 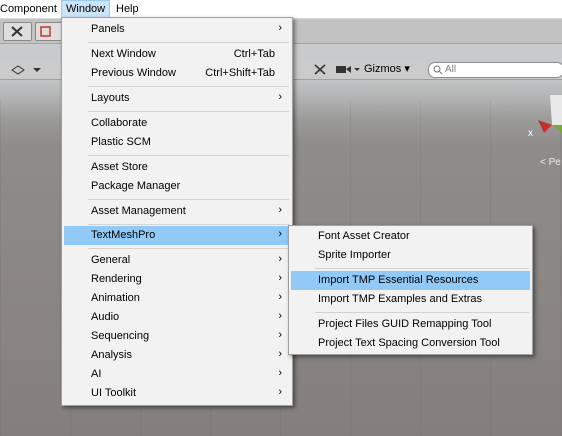 I want to click on tools-button, so click(x=17, y=31).